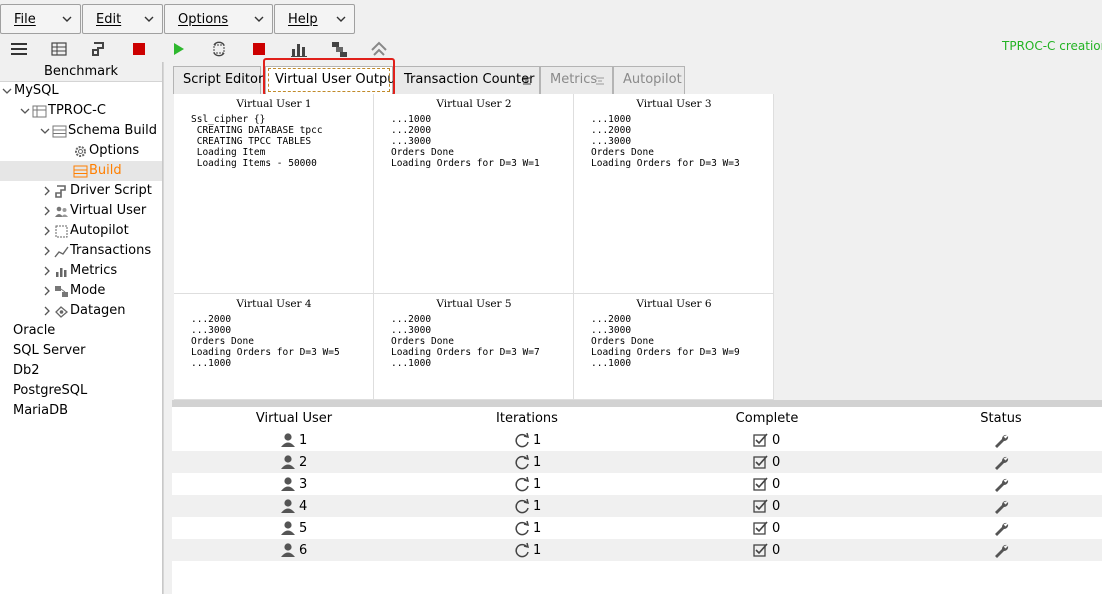 The width and height of the screenshot is (1102, 594). What do you see at coordinates (1001, 418) in the screenshot?
I see `column-header-status: Status` at bounding box center [1001, 418].